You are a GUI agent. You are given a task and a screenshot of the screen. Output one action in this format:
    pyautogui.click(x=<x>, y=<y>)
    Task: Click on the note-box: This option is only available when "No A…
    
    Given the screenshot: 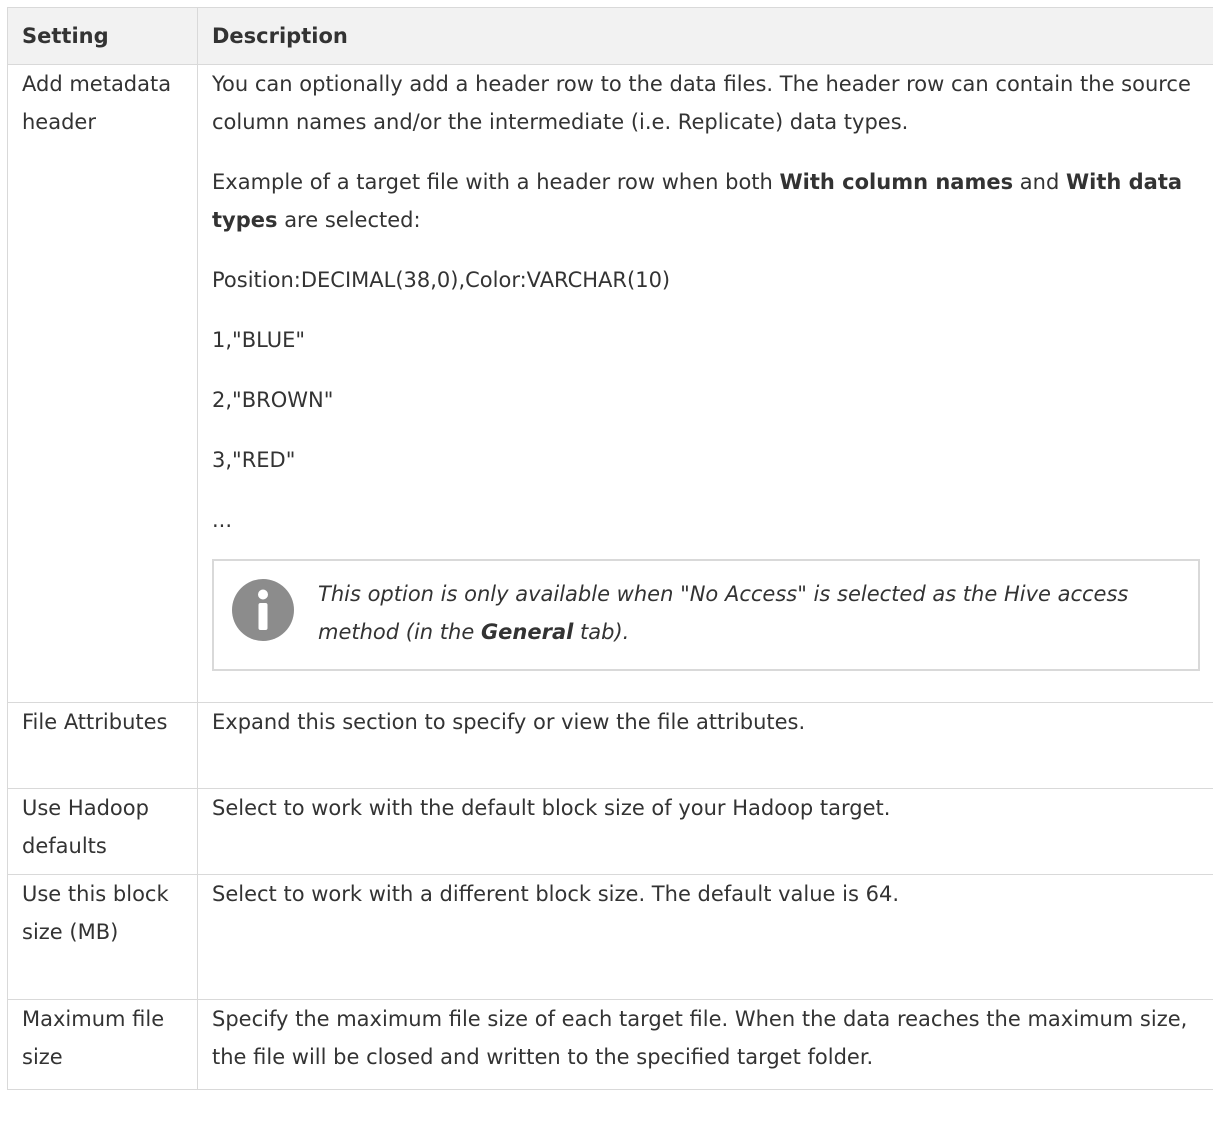 What is the action you would take?
    pyautogui.click(x=706, y=615)
    